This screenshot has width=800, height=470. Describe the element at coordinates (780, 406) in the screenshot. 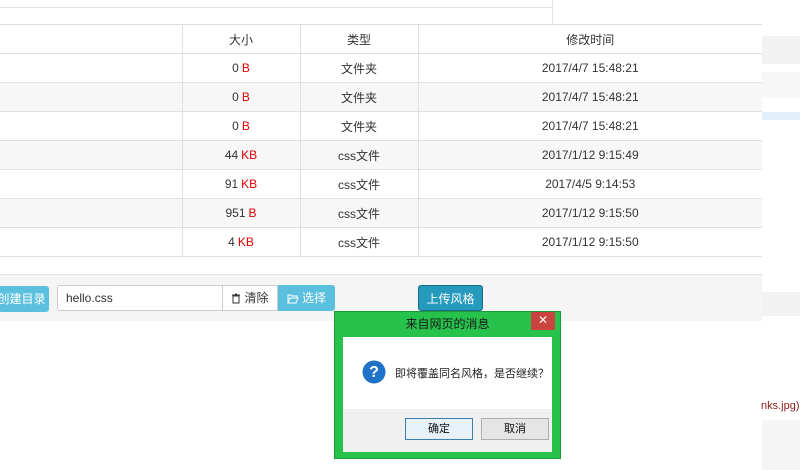

I see `code-fragment: nks.jpg);` at that location.